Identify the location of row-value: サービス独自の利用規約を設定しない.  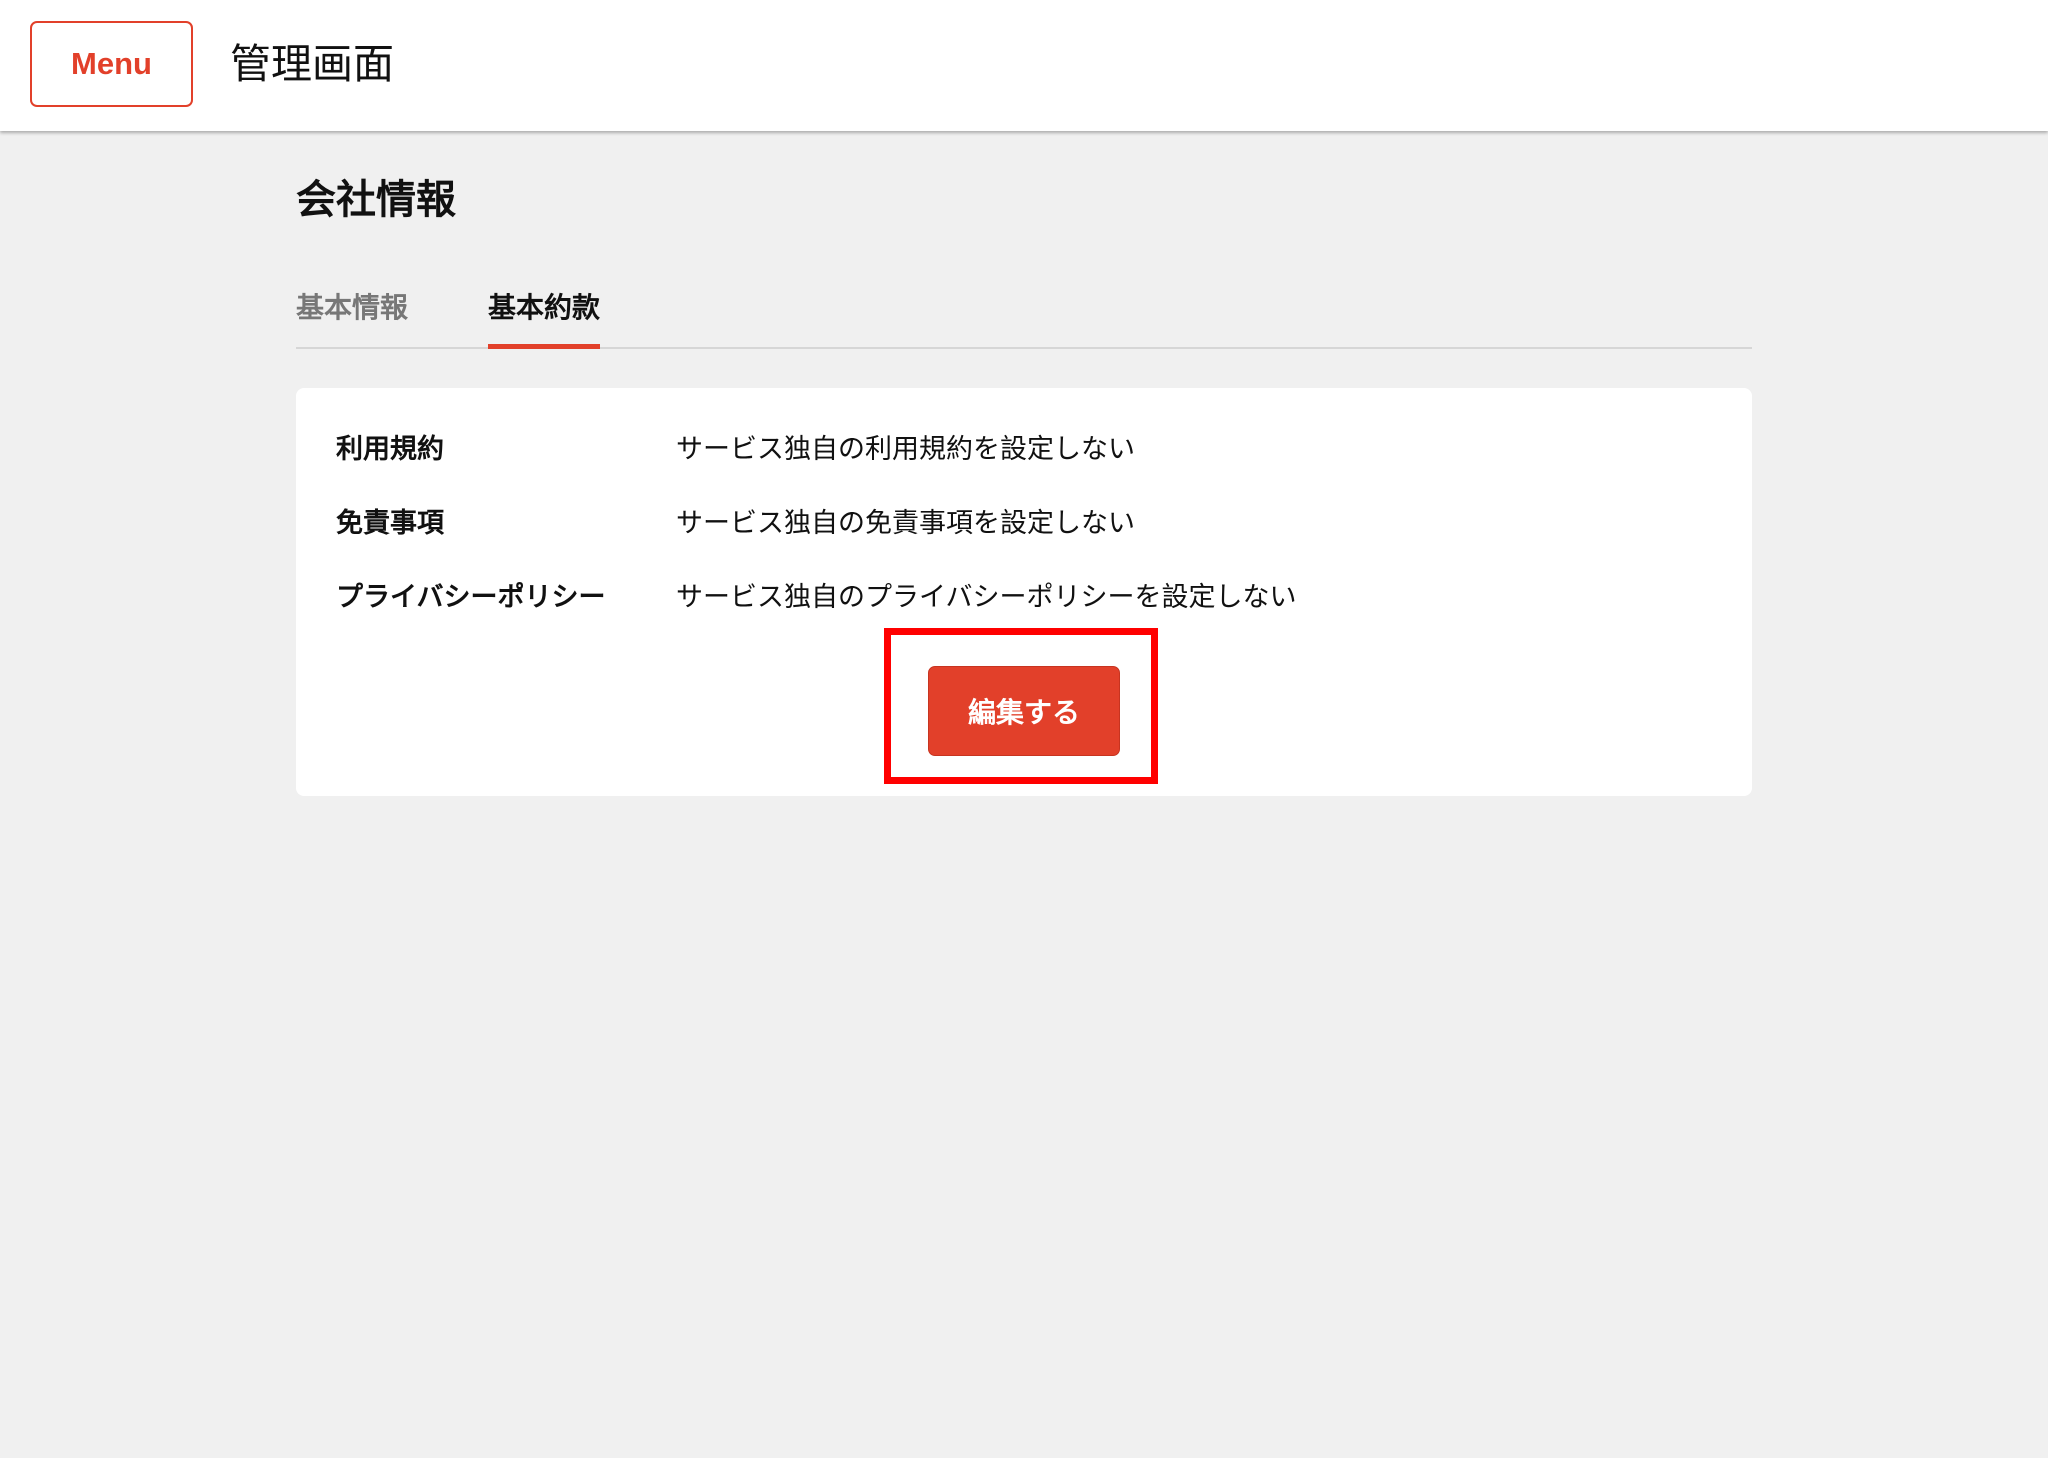
(905, 449).